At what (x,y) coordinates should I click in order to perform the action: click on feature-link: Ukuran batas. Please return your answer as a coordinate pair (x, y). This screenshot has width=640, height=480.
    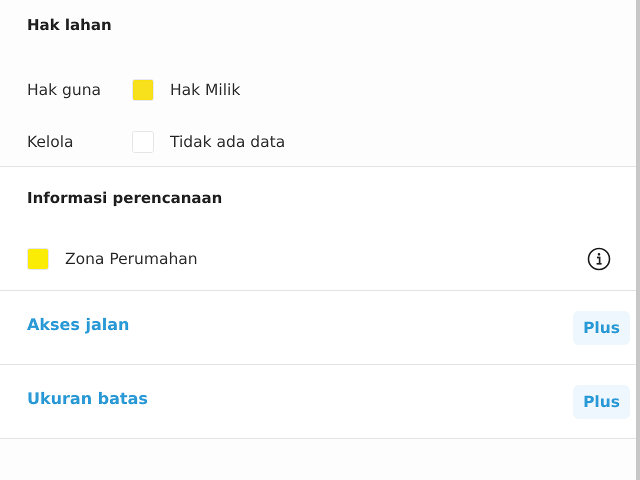
    Looking at the image, I should click on (87, 398).